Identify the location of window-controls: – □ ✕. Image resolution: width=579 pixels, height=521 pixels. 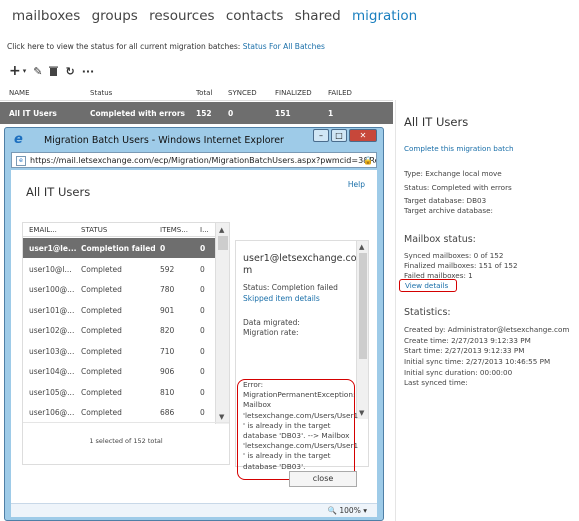
(345, 135).